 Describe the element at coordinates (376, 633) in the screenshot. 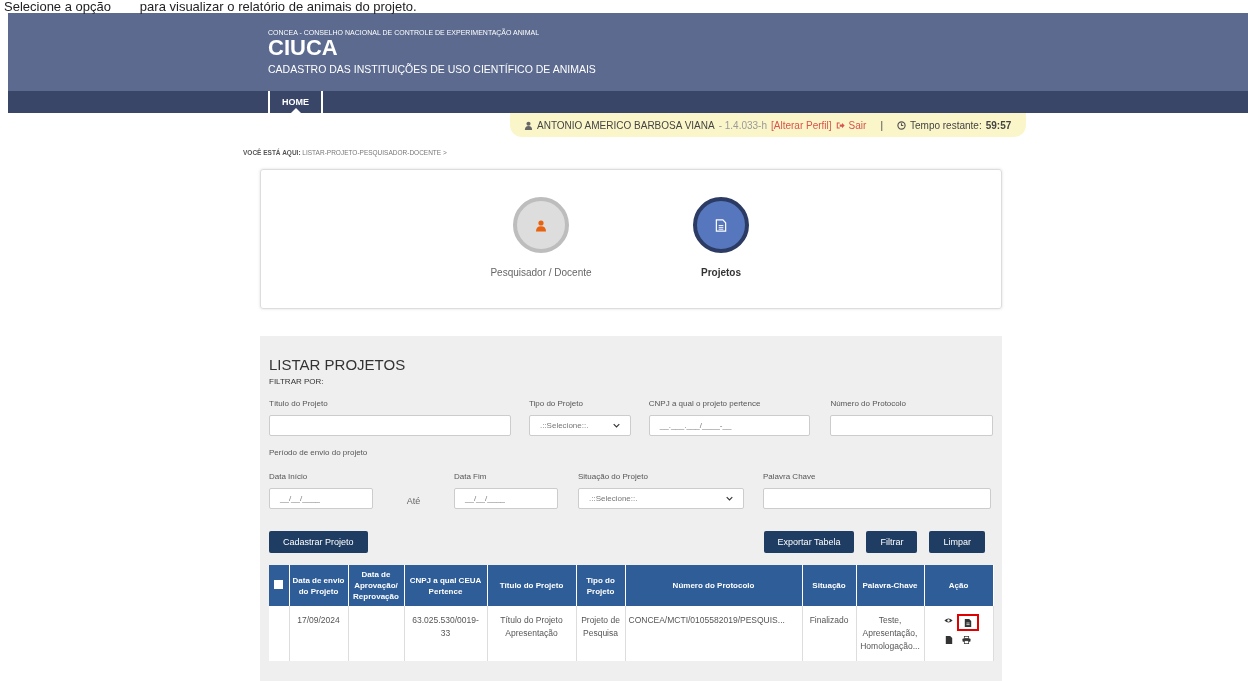

I see `table-cell` at that location.